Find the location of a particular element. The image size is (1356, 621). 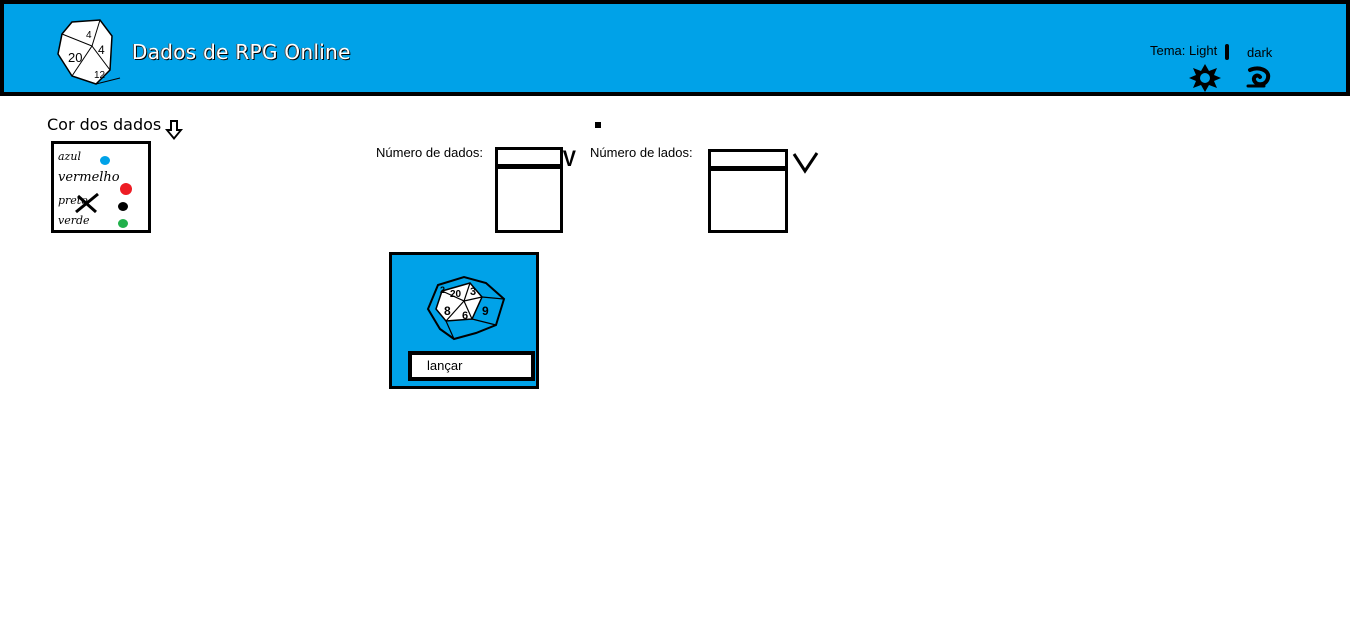

down-arrow-icon is located at coordinates (174, 130).